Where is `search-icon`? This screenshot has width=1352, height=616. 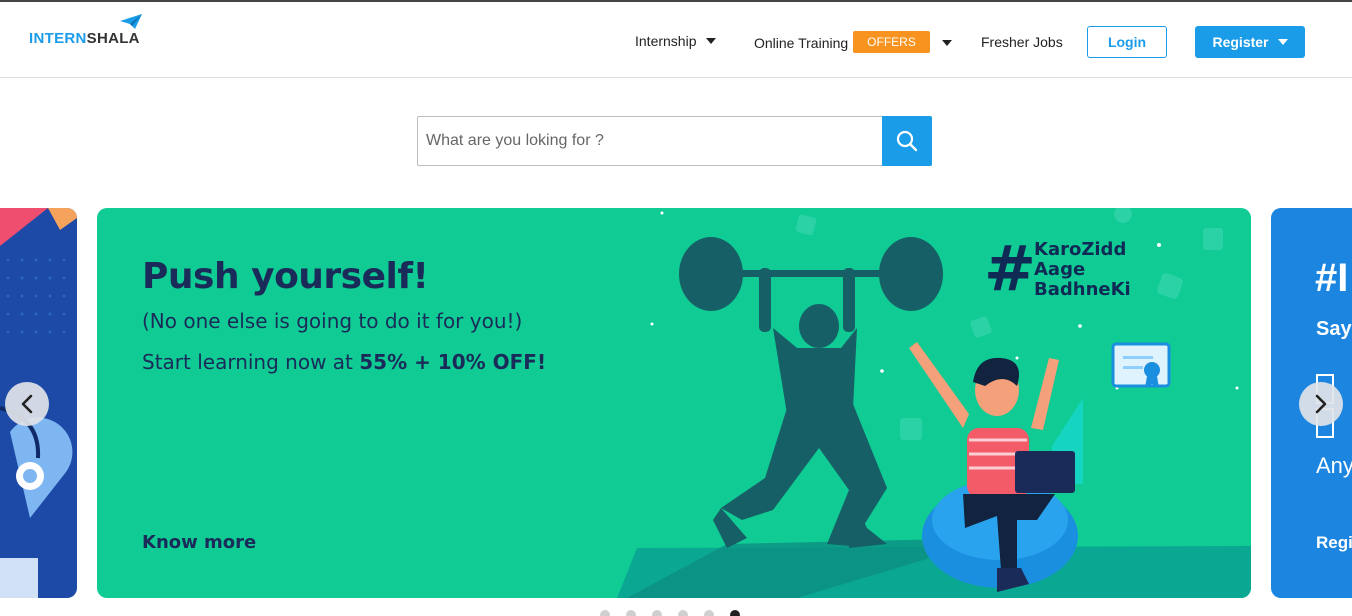
search-icon is located at coordinates (907, 141).